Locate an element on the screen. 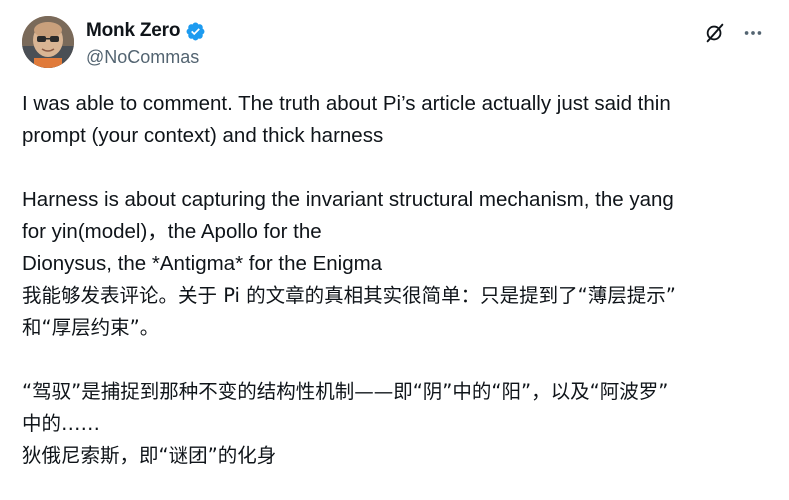  avatar-photo-icon is located at coordinates (48, 42).